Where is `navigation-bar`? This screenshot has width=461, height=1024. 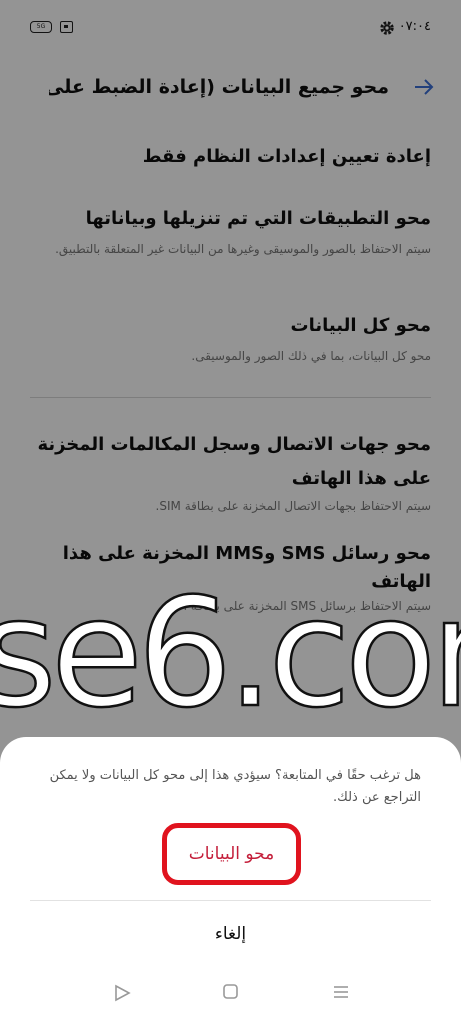
navigation-bar is located at coordinates (230, 998).